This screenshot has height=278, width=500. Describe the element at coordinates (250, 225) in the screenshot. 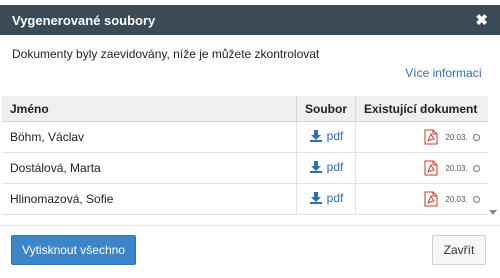

I see `footer-divider` at that location.